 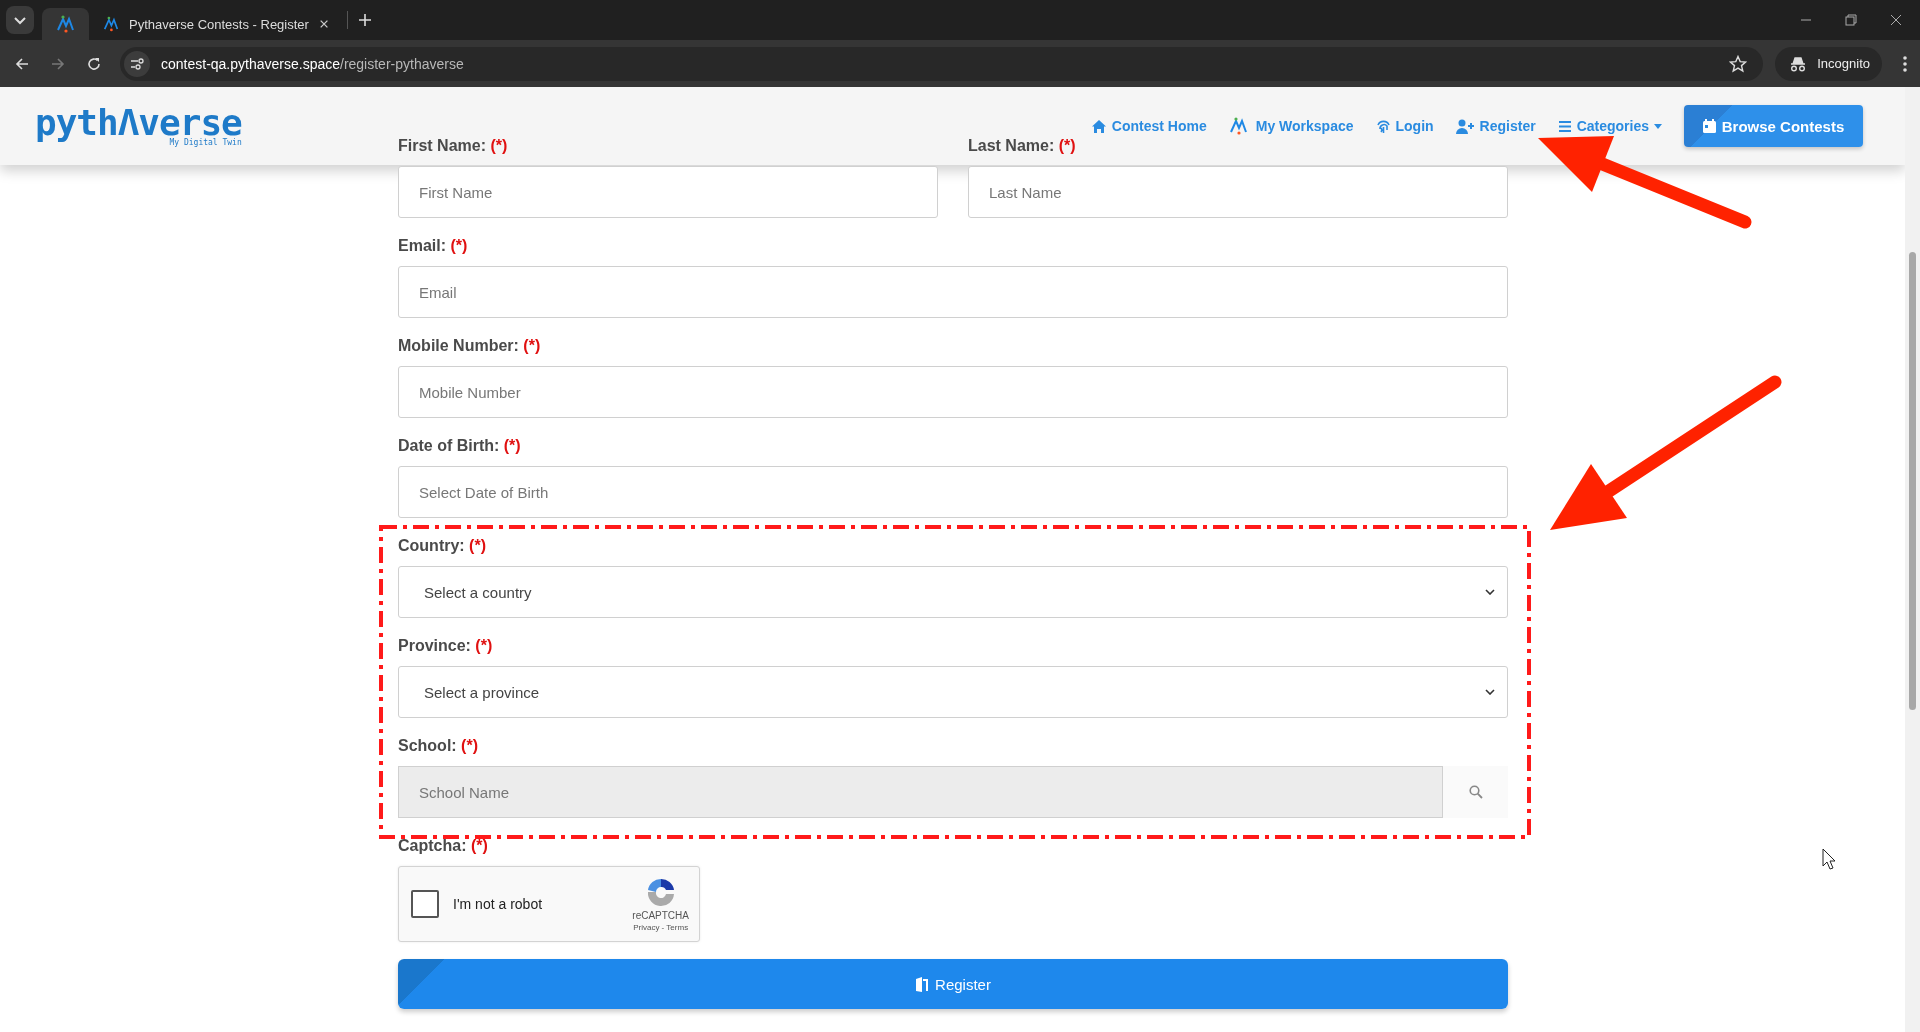 I want to click on incognito-icon, so click(x=1798, y=63).